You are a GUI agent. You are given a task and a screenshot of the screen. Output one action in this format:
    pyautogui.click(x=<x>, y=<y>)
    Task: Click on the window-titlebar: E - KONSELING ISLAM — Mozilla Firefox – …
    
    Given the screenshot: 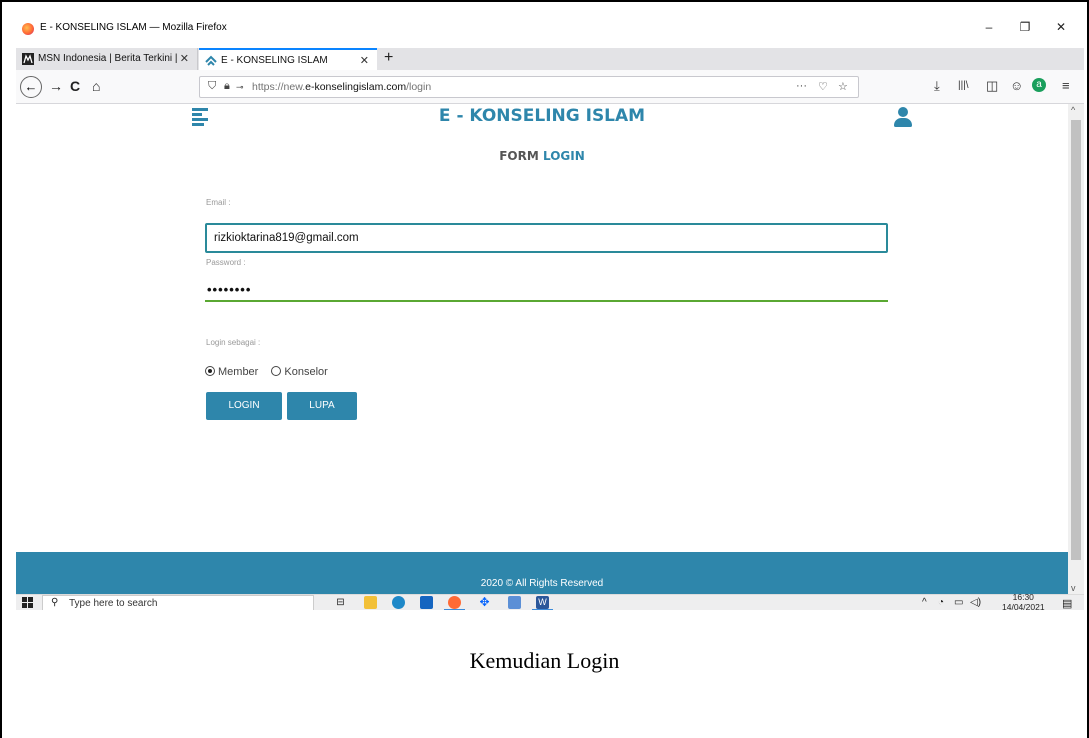 What is the action you would take?
    pyautogui.click(x=550, y=33)
    